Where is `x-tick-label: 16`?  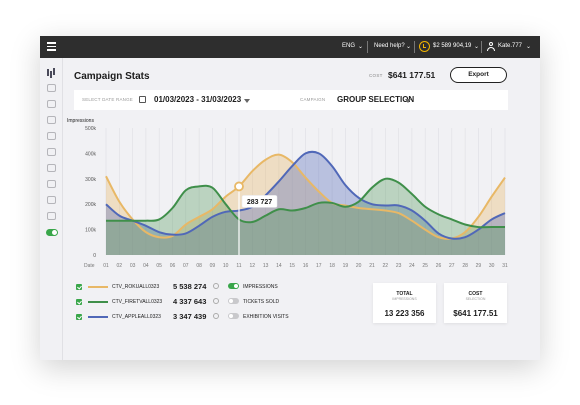
x-tick-label: 16 is located at coordinates (306, 266).